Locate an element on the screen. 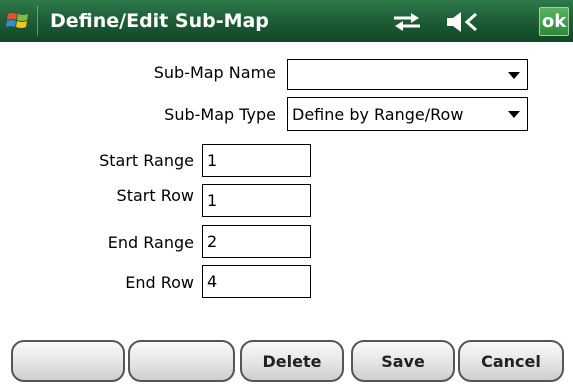 This screenshot has width=573, height=388. submap-type-value: Define by Range/Row is located at coordinates (378, 114).